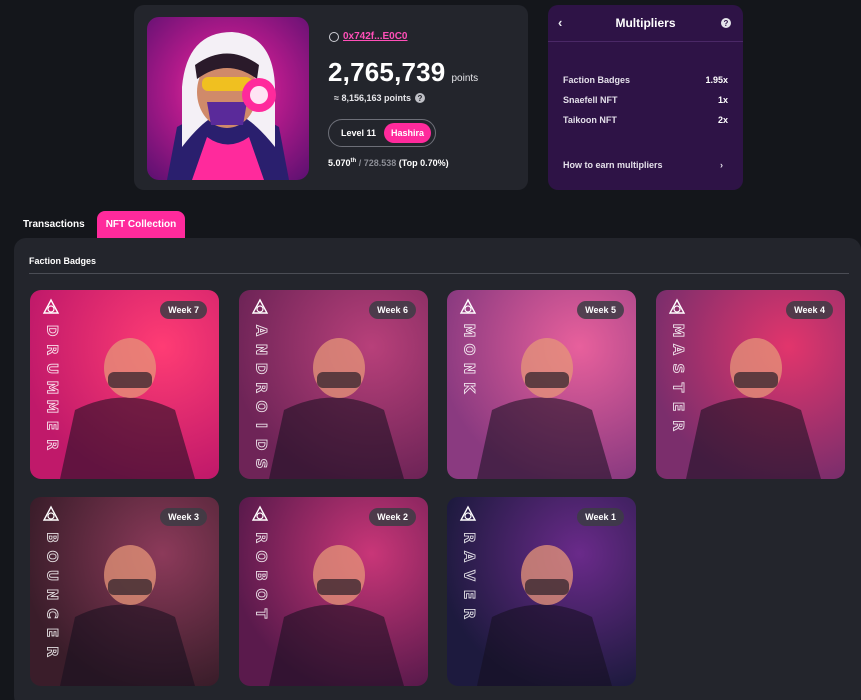 The width and height of the screenshot is (861, 700). I want to click on week-badge: Week 4, so click(809, 310).